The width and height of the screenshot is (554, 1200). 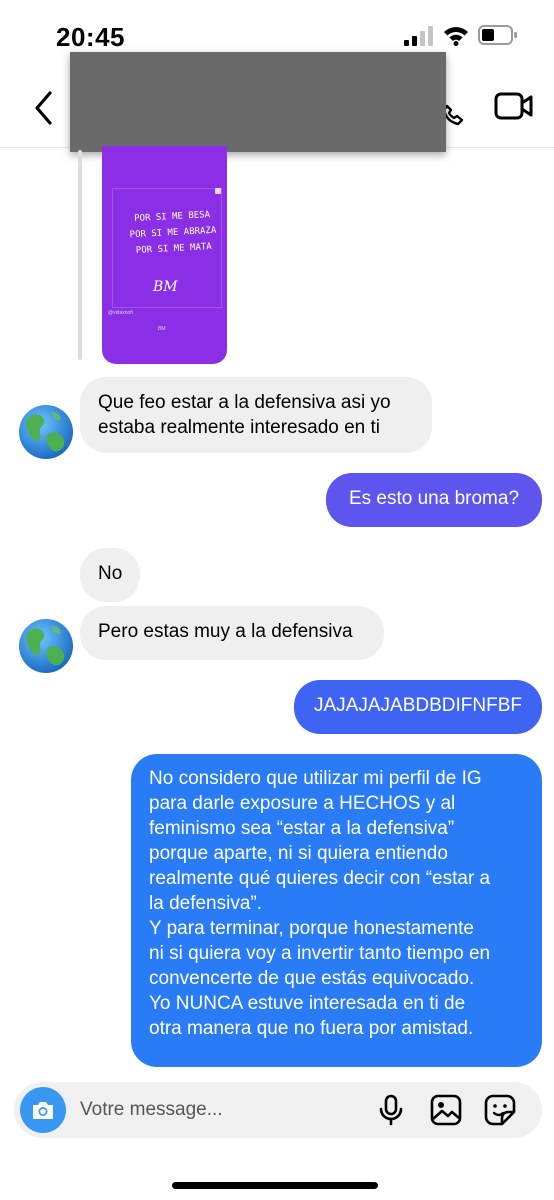 What do you see at coordinates (298, 853) in the screenshot?
I see `message-line: porque aparte, ni si quiera entiendo` at bounding box center [298, 853].